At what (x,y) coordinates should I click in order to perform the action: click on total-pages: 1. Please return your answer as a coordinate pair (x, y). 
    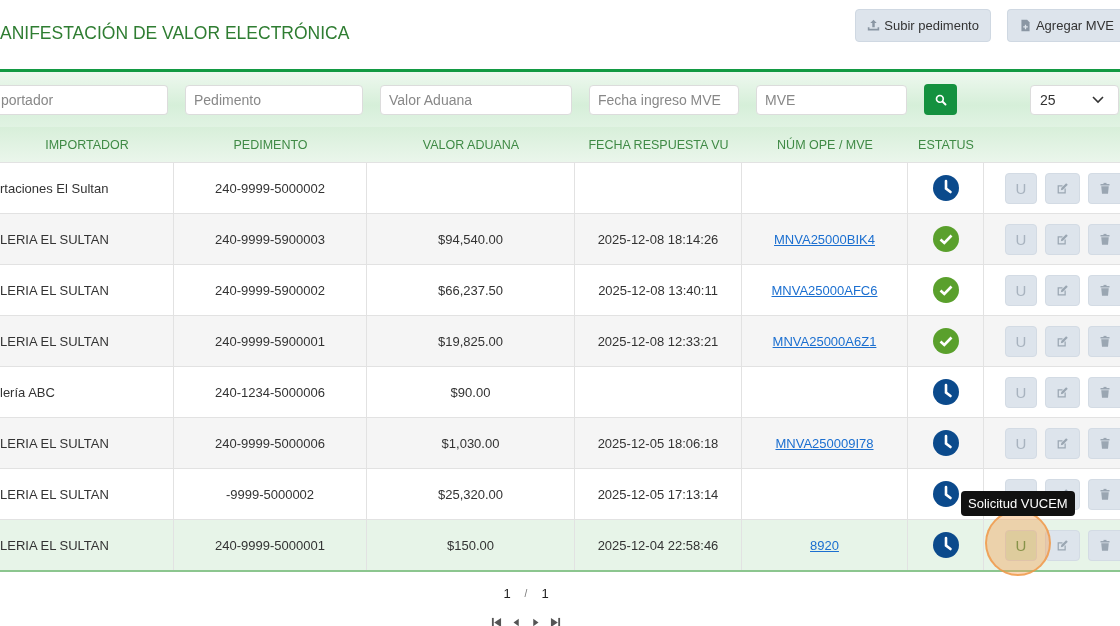
    Looking at the image, I should click on (545, 593).